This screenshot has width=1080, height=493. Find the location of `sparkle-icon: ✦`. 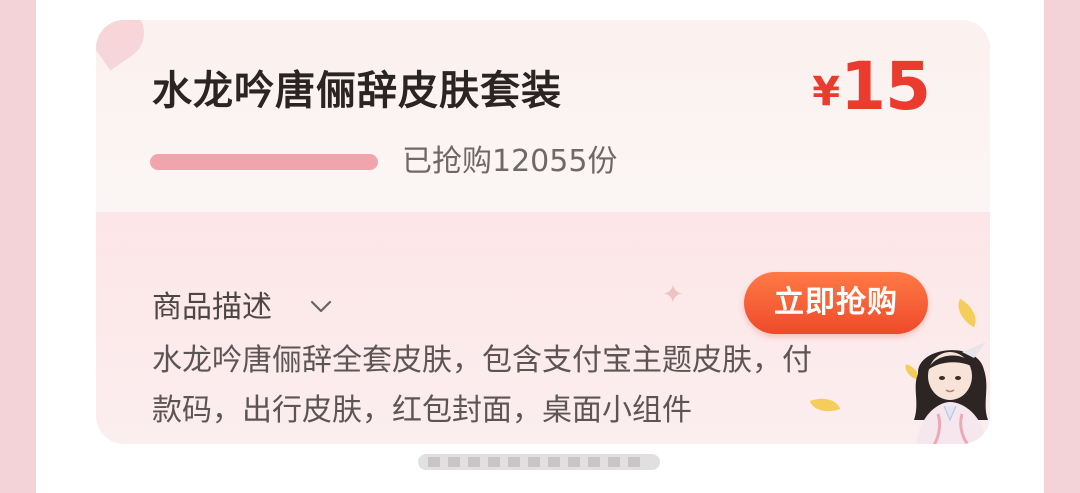

sparkle-icon: ✦ is located at coordinates (673, 295).